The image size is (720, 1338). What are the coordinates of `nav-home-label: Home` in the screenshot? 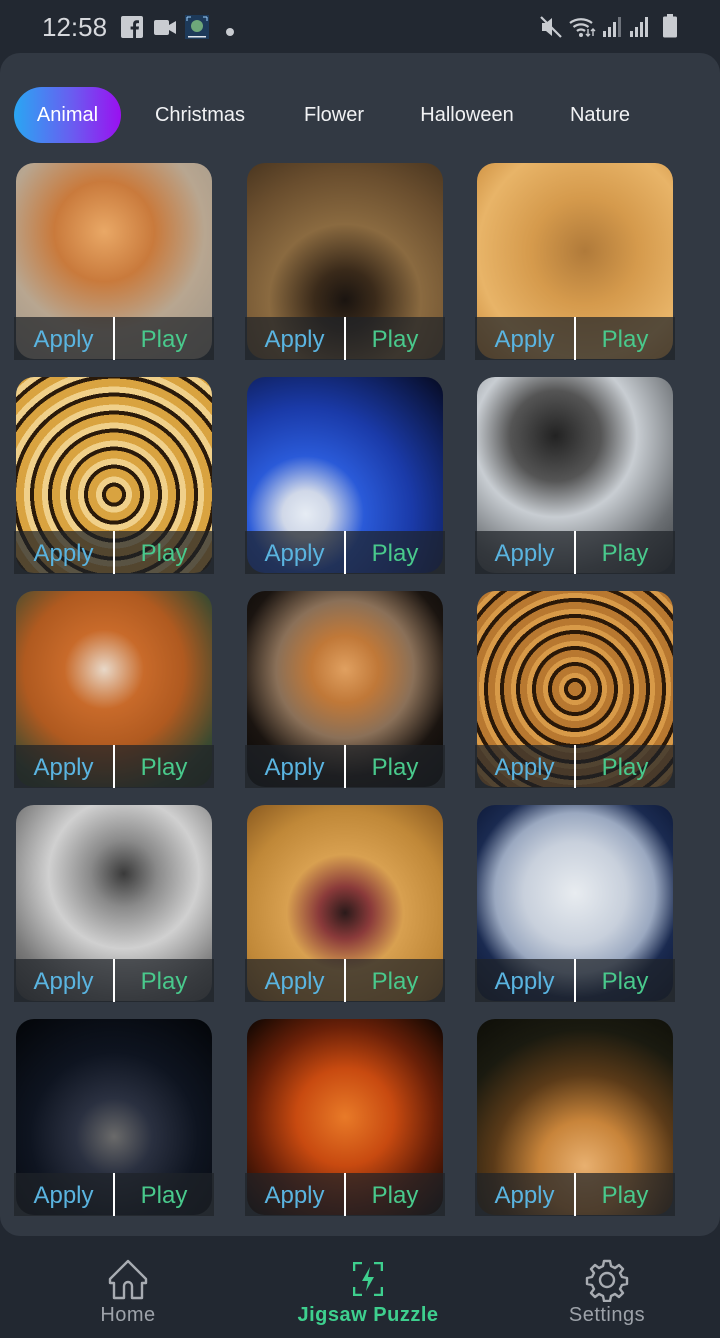 It's located at (128, 1315).